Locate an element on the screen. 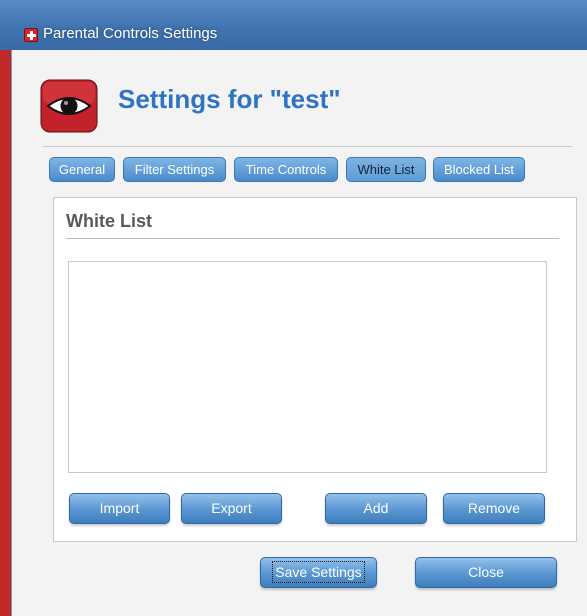  save-settings-label: Save Settings is located at coordinates (318, 572).